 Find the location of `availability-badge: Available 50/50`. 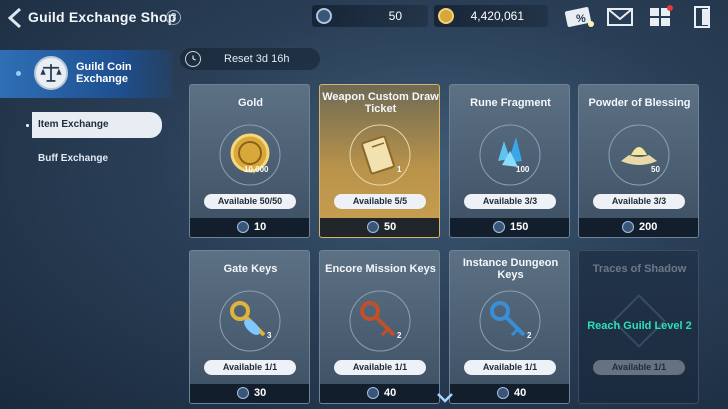

availability-badge: Available 50/50 is located at coordinates (250, 201).